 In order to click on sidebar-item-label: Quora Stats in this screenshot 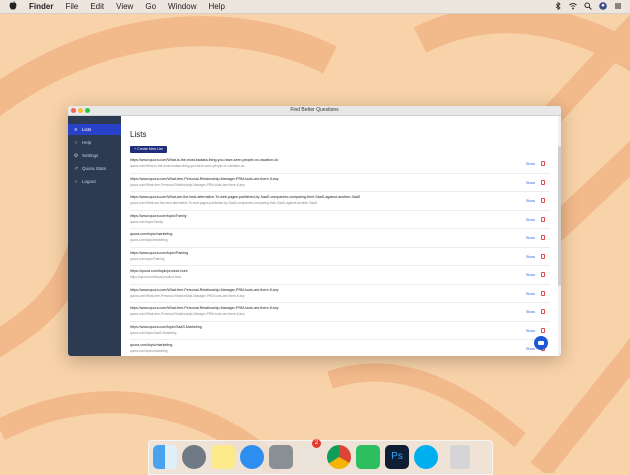, I will do `click(94, 168)`.